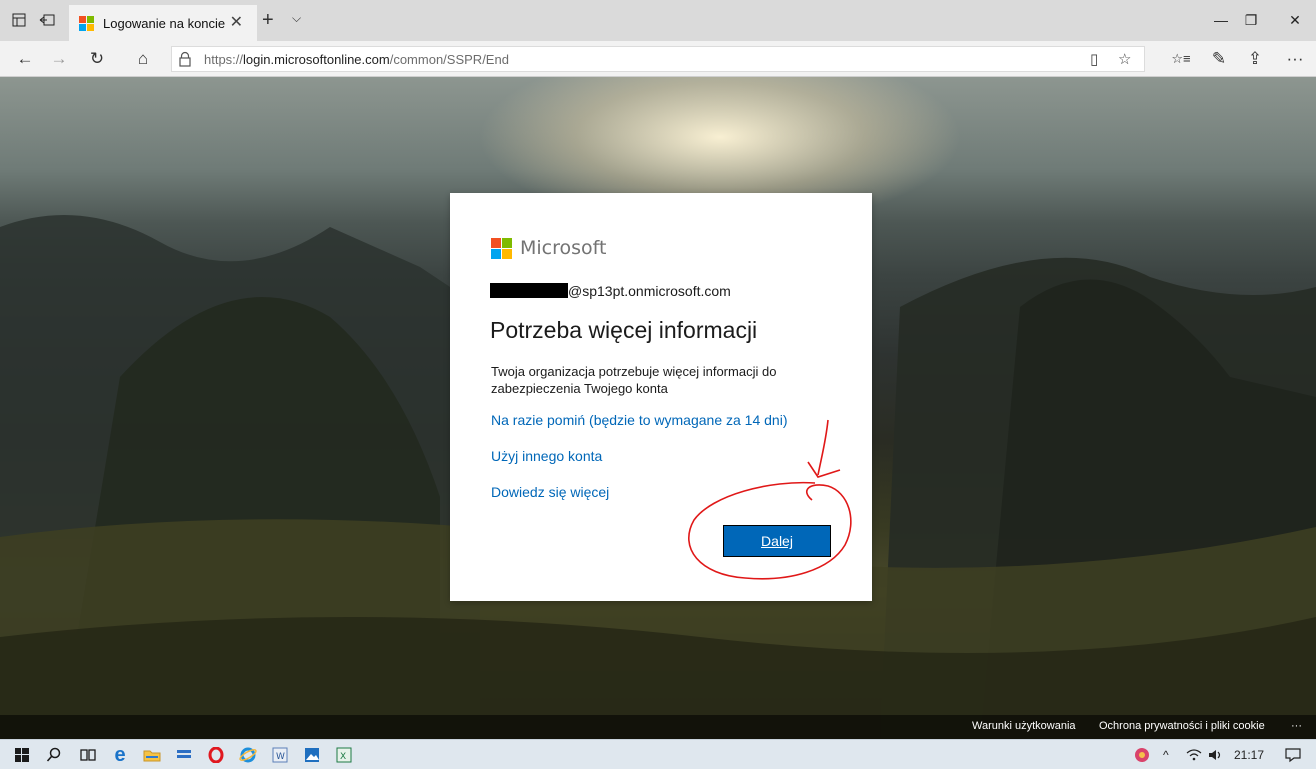 The width and height of the screenshot is (1316, 769). I want to click on lock-icon, so click(185, 59).